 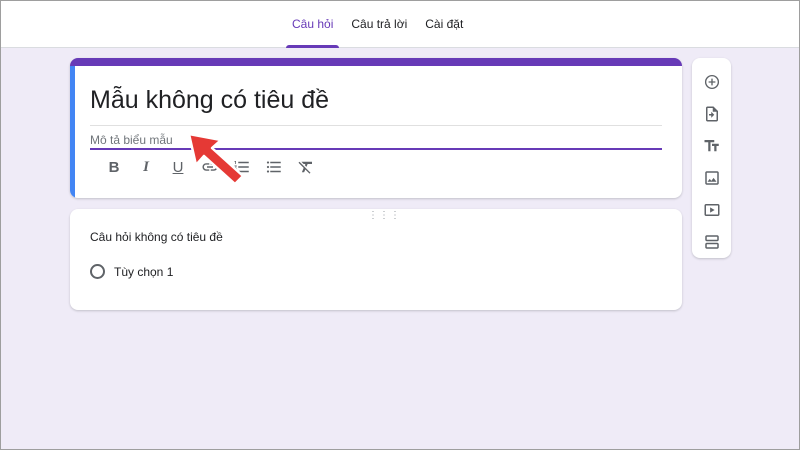 I want to click on tab-list: Câu hỏi Câu trả lời Cài đặt, so click(x=378, y=24).